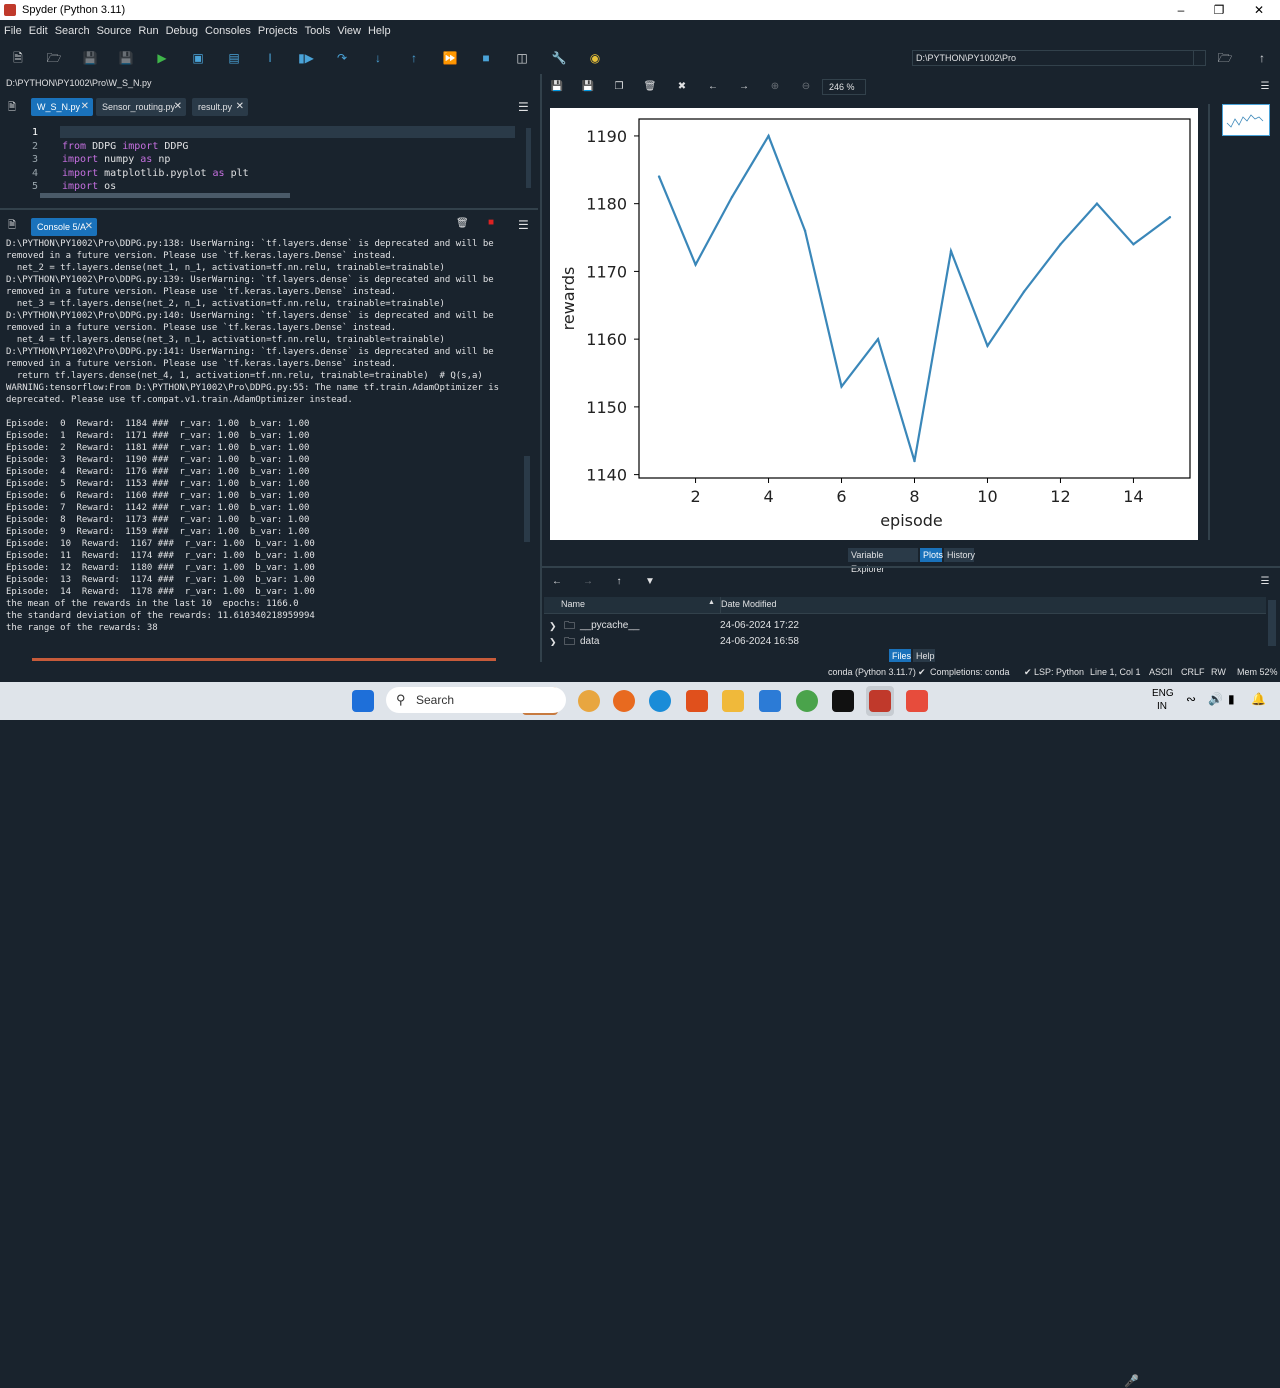 The height and width of the screenshot is (1388, 1280). Describe the element at coordinates (883, 561) in the screenshot. I see `tab-variable-explorer: Variable Explorer` at that location.